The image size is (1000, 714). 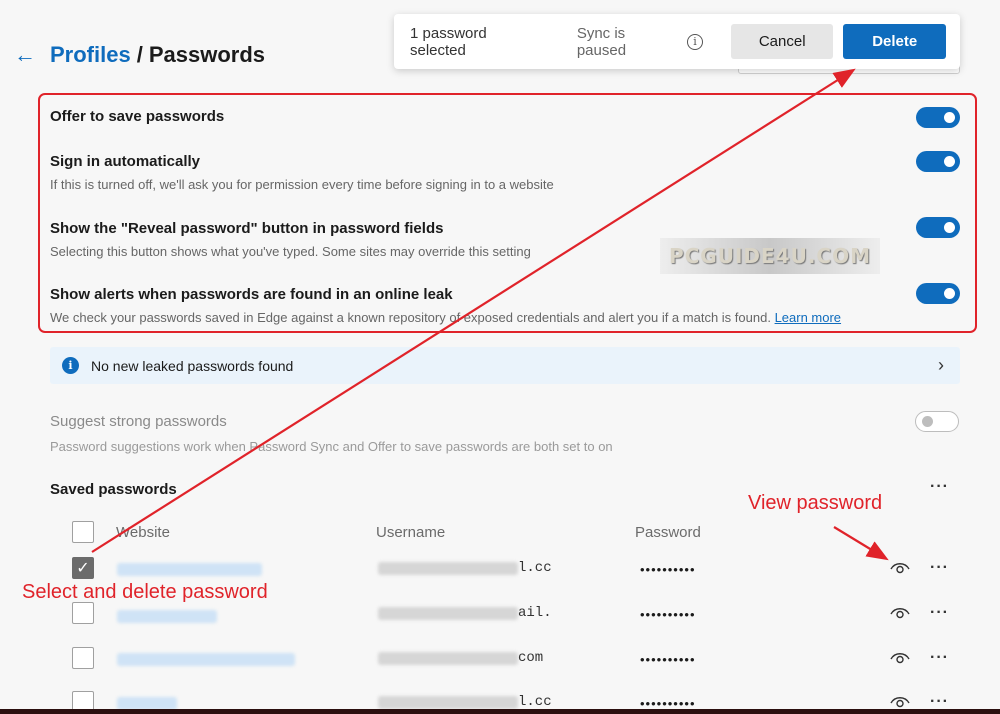 I want to click on leak-status-text: No new leaked passwords found, so click(x=192, y=365).